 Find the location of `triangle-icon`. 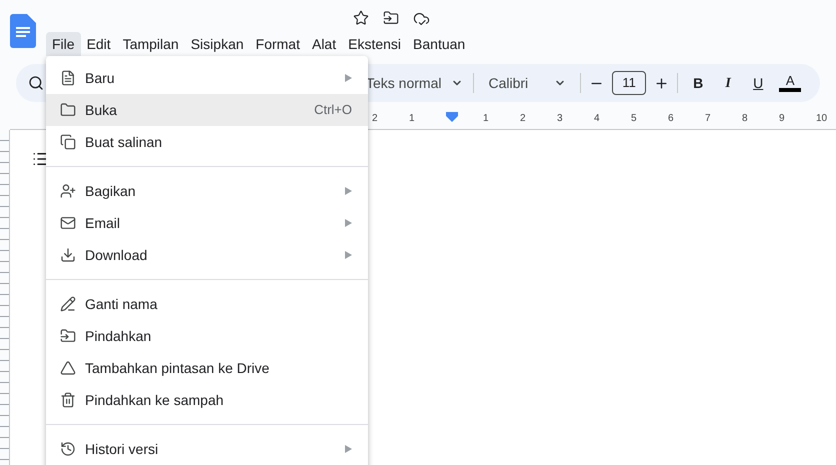

triangle-icon is located at coordinates (68, 368).